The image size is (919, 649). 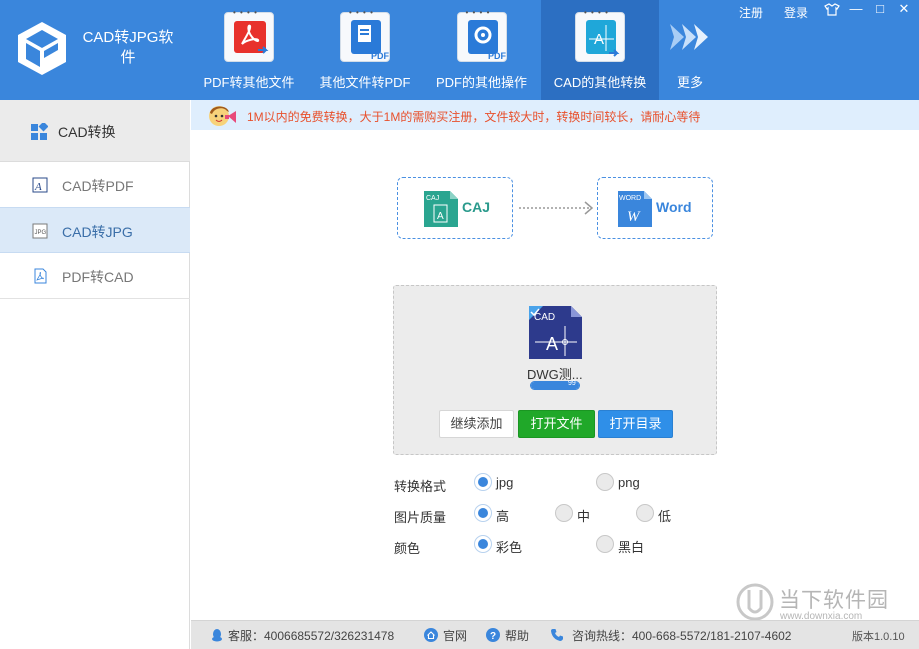 What do you see at coordinates (432, 198) in the screenshot?
I see `svg-text: CAJ` at bounding box center [432, 198].